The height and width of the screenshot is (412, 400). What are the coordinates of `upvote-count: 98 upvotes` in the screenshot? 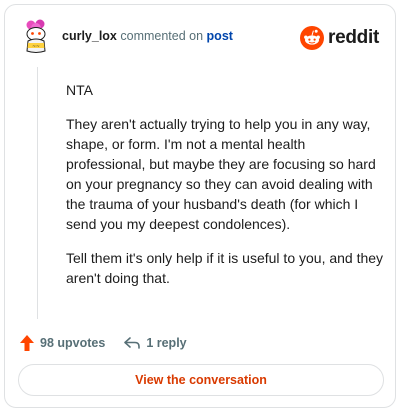 It's located at (73, 343).